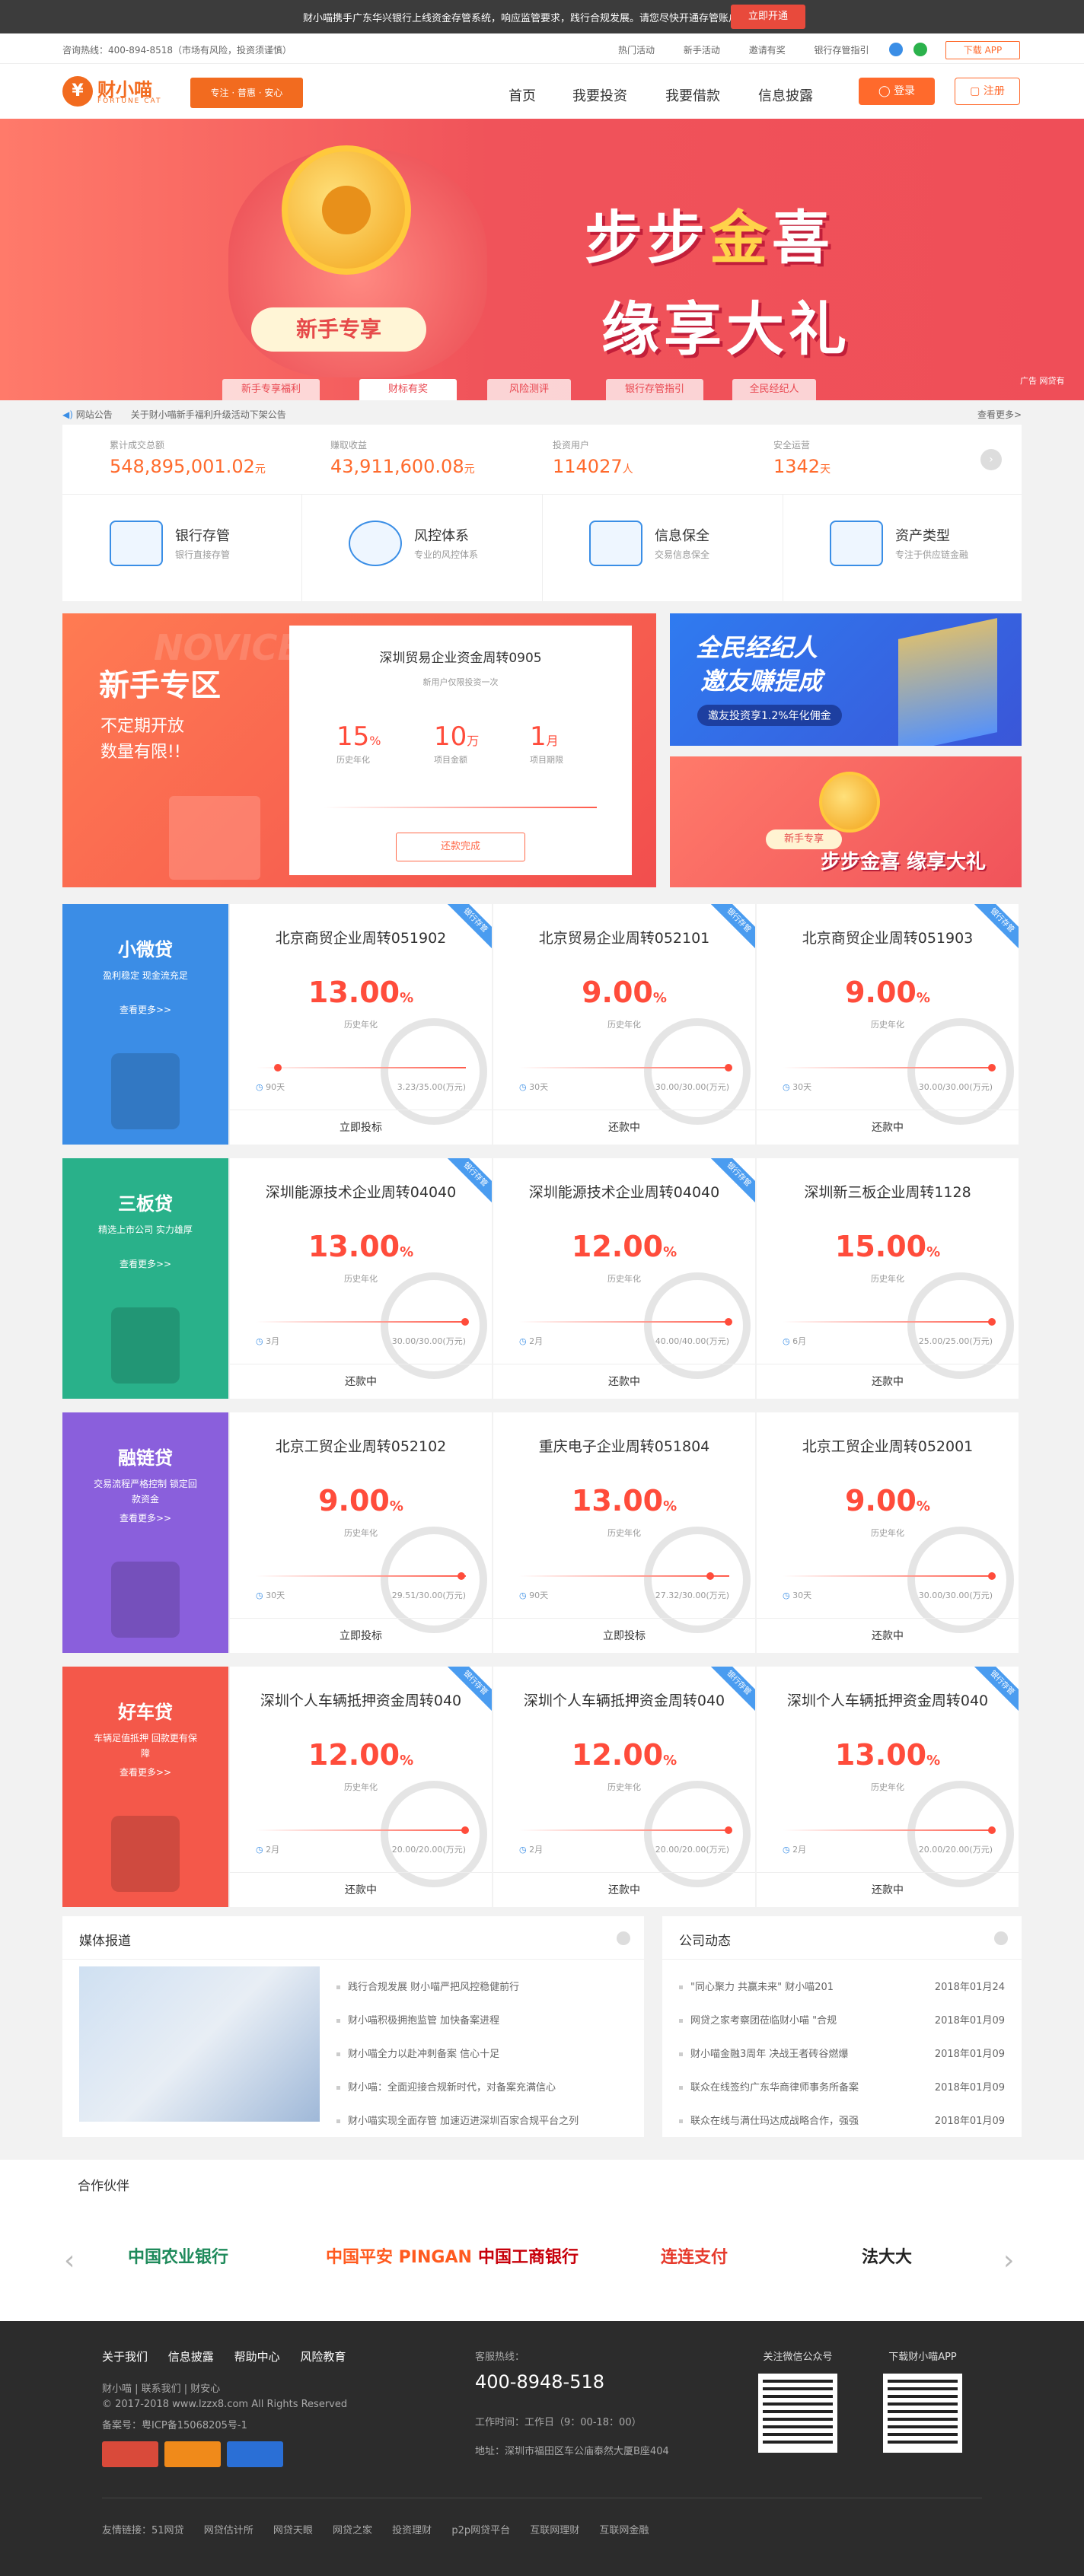 Image resolution: width=1084 pixels, height=2576 pixels. Describe the element at coordinates (842, 50) in the screenshot. I see `bank-guide-link: 银行存管指引` at that location.